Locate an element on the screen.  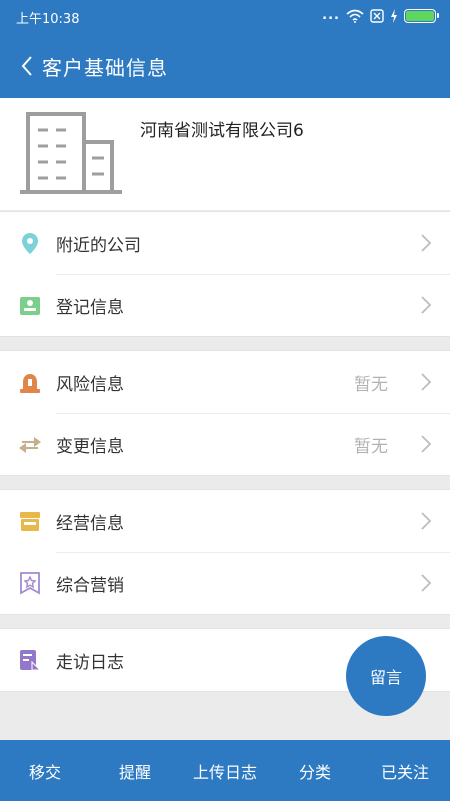
leave-message-button: 留言 is located at coordinates (386, 676).